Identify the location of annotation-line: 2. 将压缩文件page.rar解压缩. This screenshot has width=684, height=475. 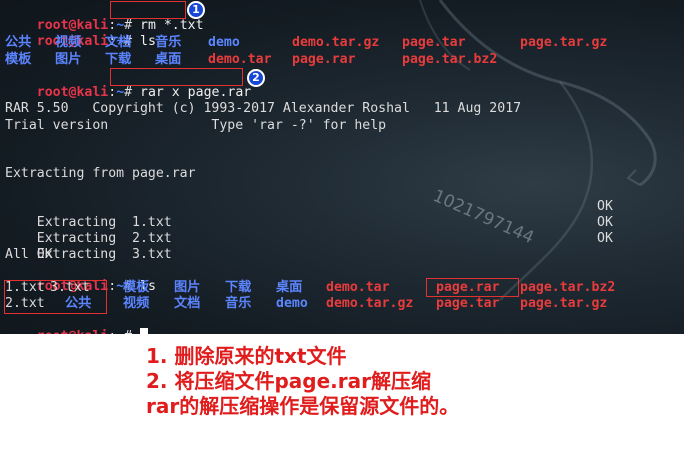
(288, 381).